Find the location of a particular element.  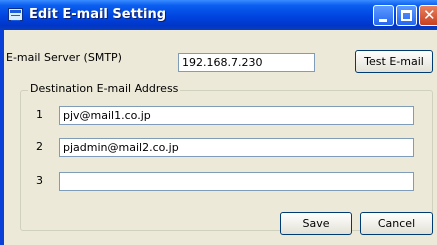

maximize-button is located at coordinates (406, 15).